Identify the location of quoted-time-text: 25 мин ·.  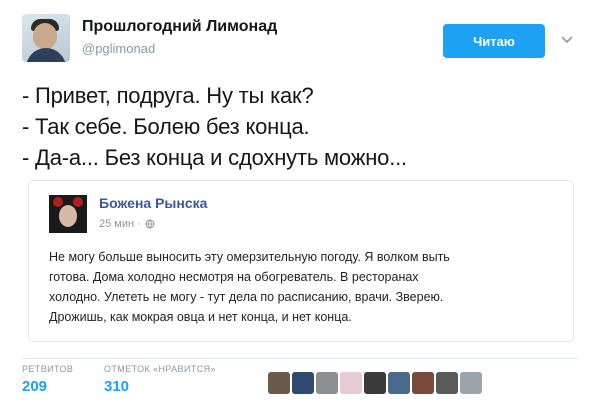
(120, 224).